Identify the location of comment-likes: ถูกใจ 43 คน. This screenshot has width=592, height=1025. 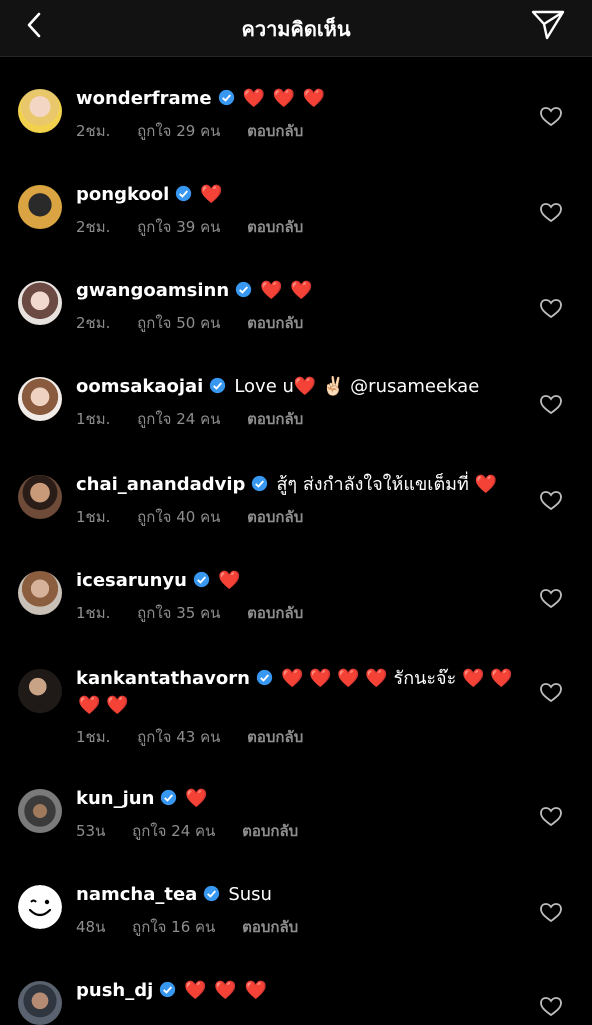
(178, 737).